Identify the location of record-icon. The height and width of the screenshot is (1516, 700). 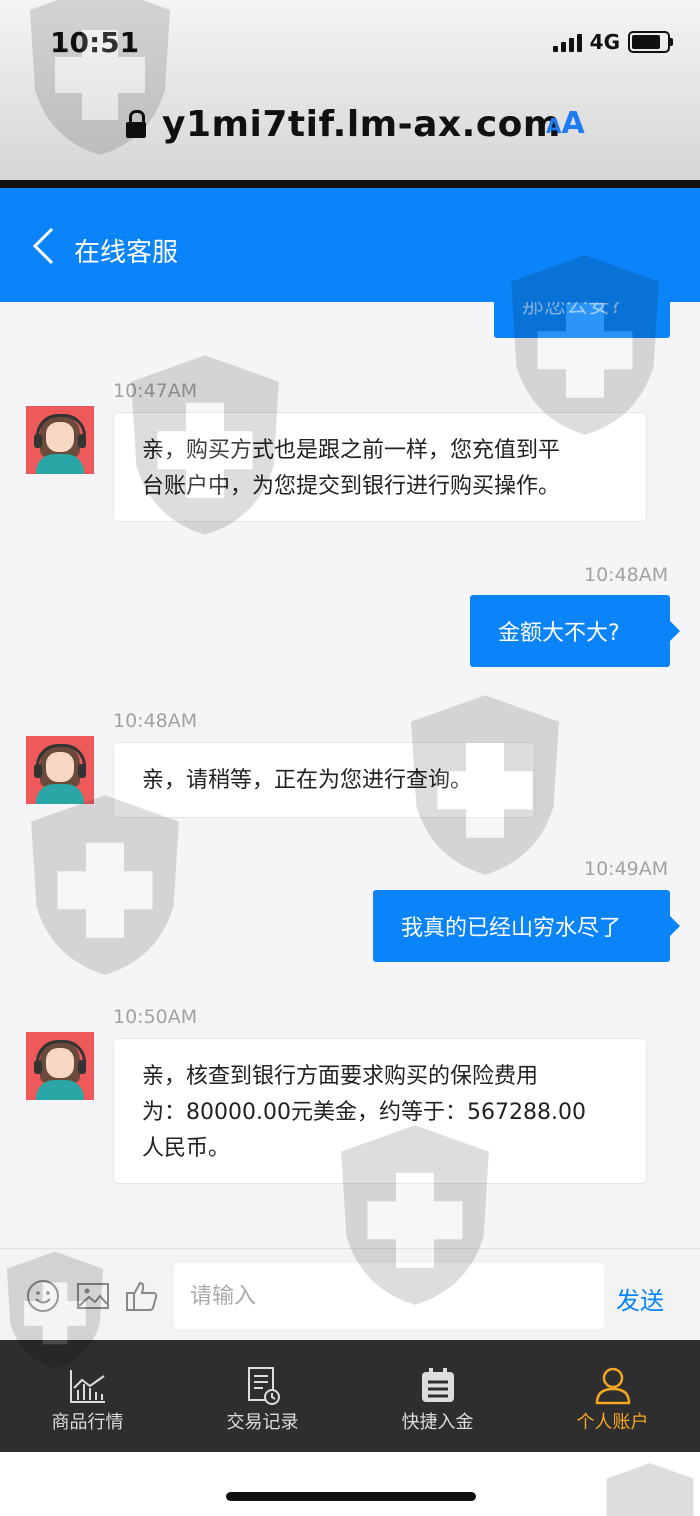
(264, 1386).